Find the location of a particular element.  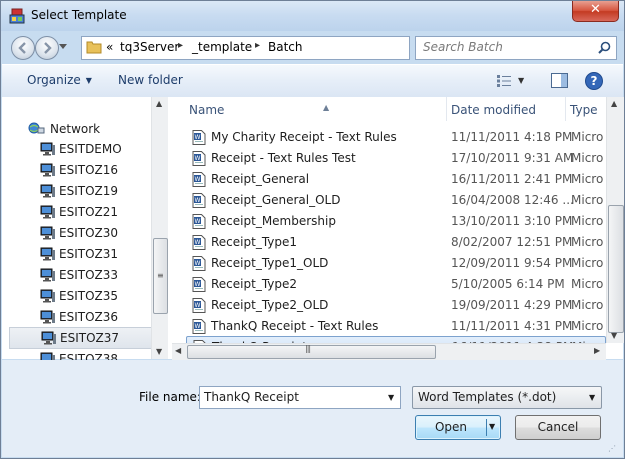

nav-network: Network is located at coordinates (77, 129).